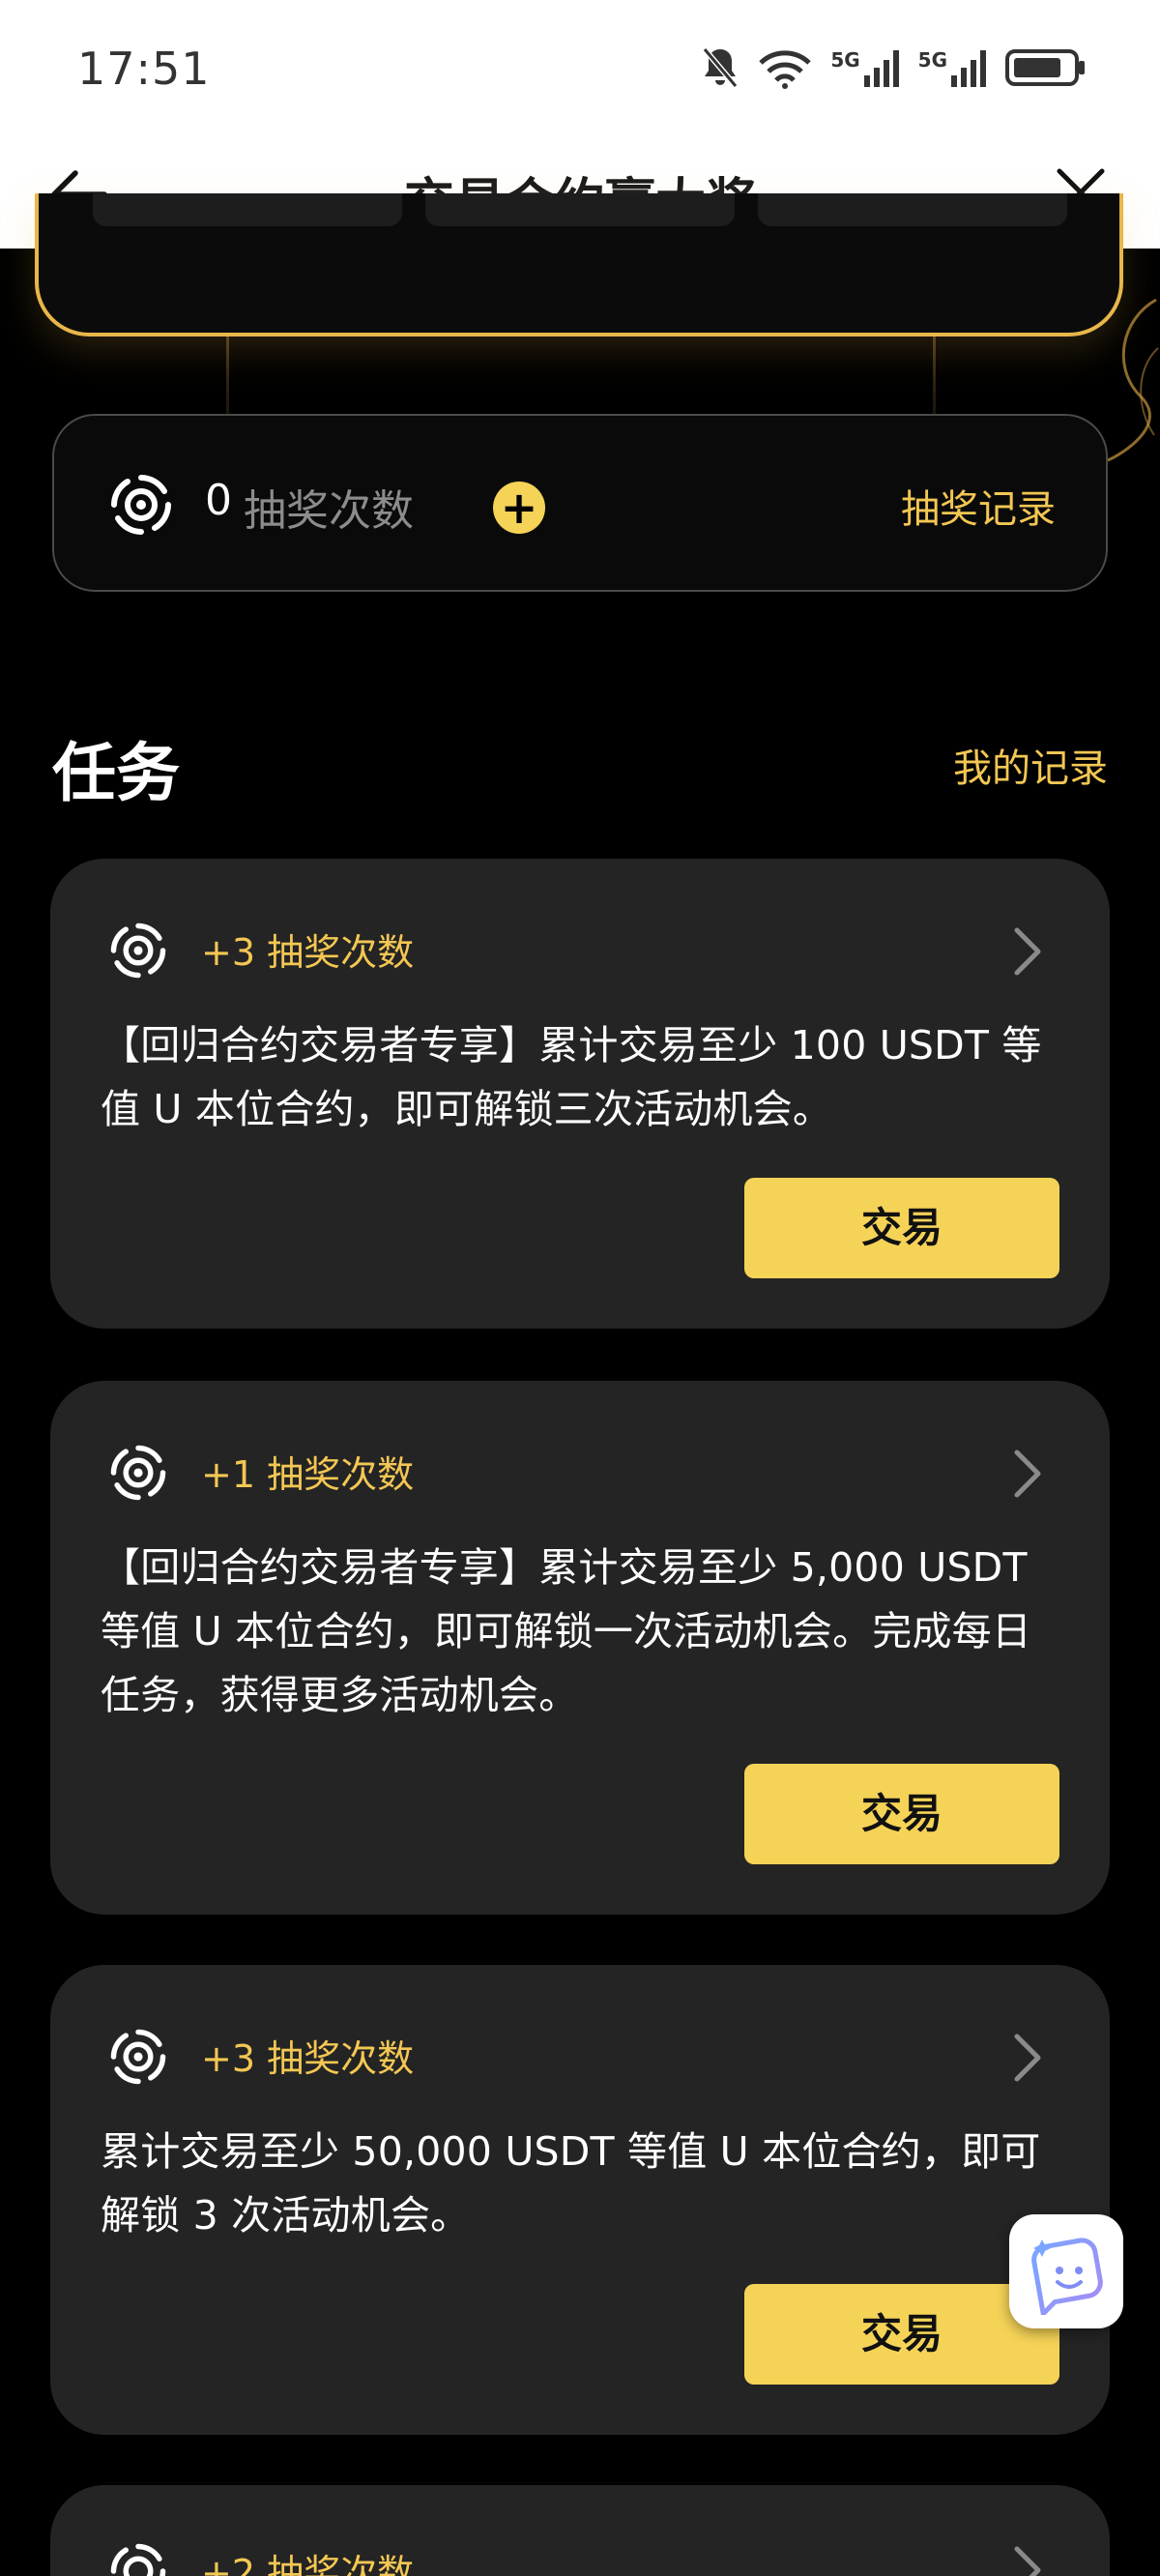 The image size is (1160, 2576). I want to click on task-card: +2 抽奖次数, so click(580, 2530).